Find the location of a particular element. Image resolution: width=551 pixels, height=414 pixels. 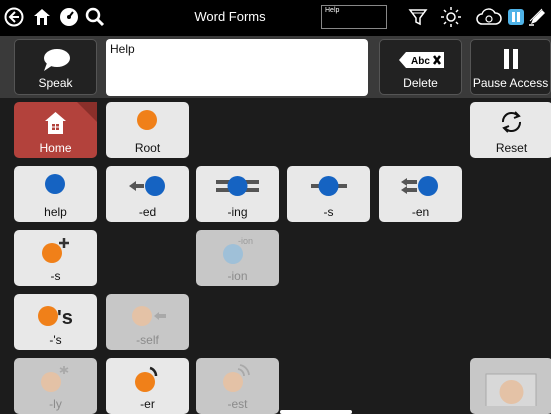

suffix-ed-cell: -ed is located at coordinates (147, 194).